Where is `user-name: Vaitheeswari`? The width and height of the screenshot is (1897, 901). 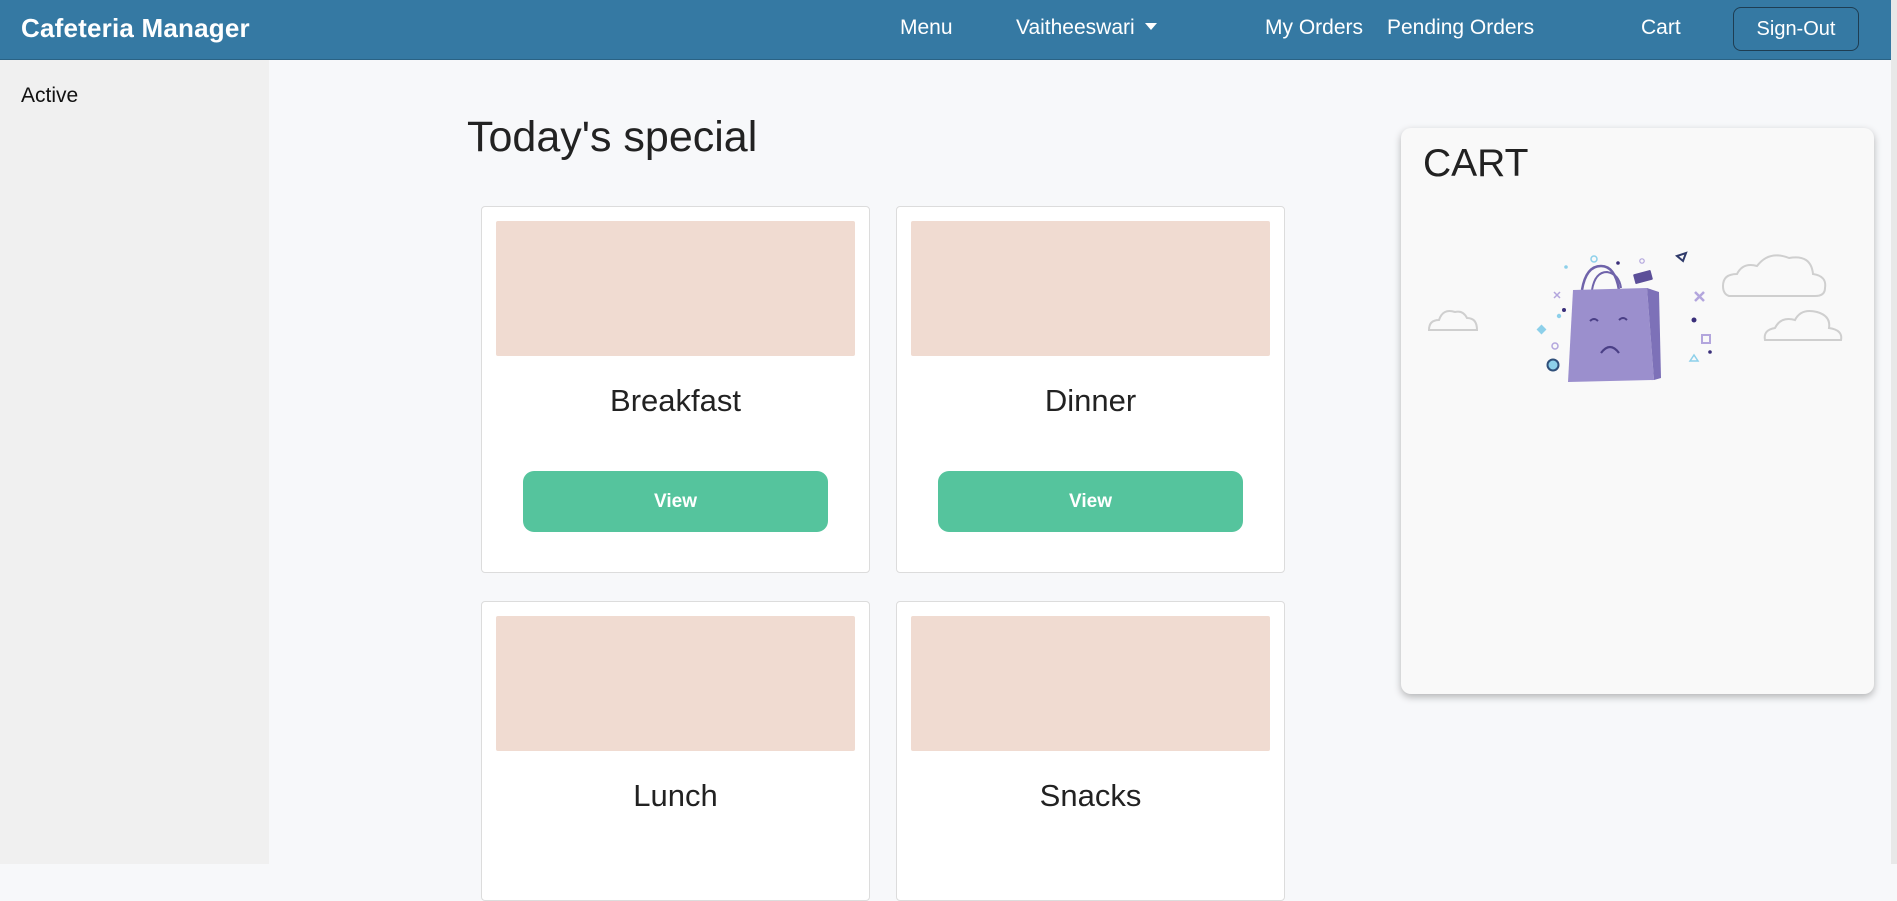
user-name: Vaitheeswari is located at coordinates (1075, 27).